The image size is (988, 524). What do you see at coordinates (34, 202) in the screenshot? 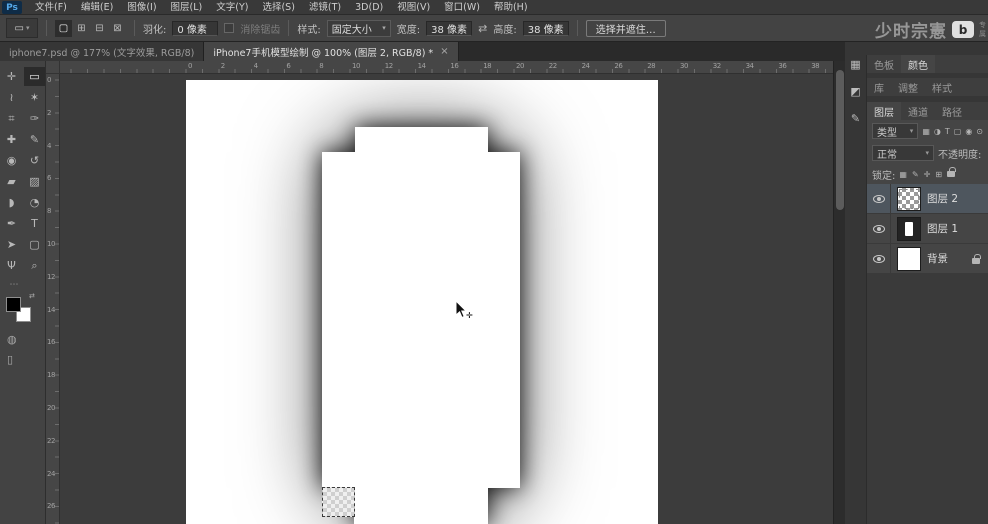
I see `dodge-tool: ◔` at bounding box center [34, 202].